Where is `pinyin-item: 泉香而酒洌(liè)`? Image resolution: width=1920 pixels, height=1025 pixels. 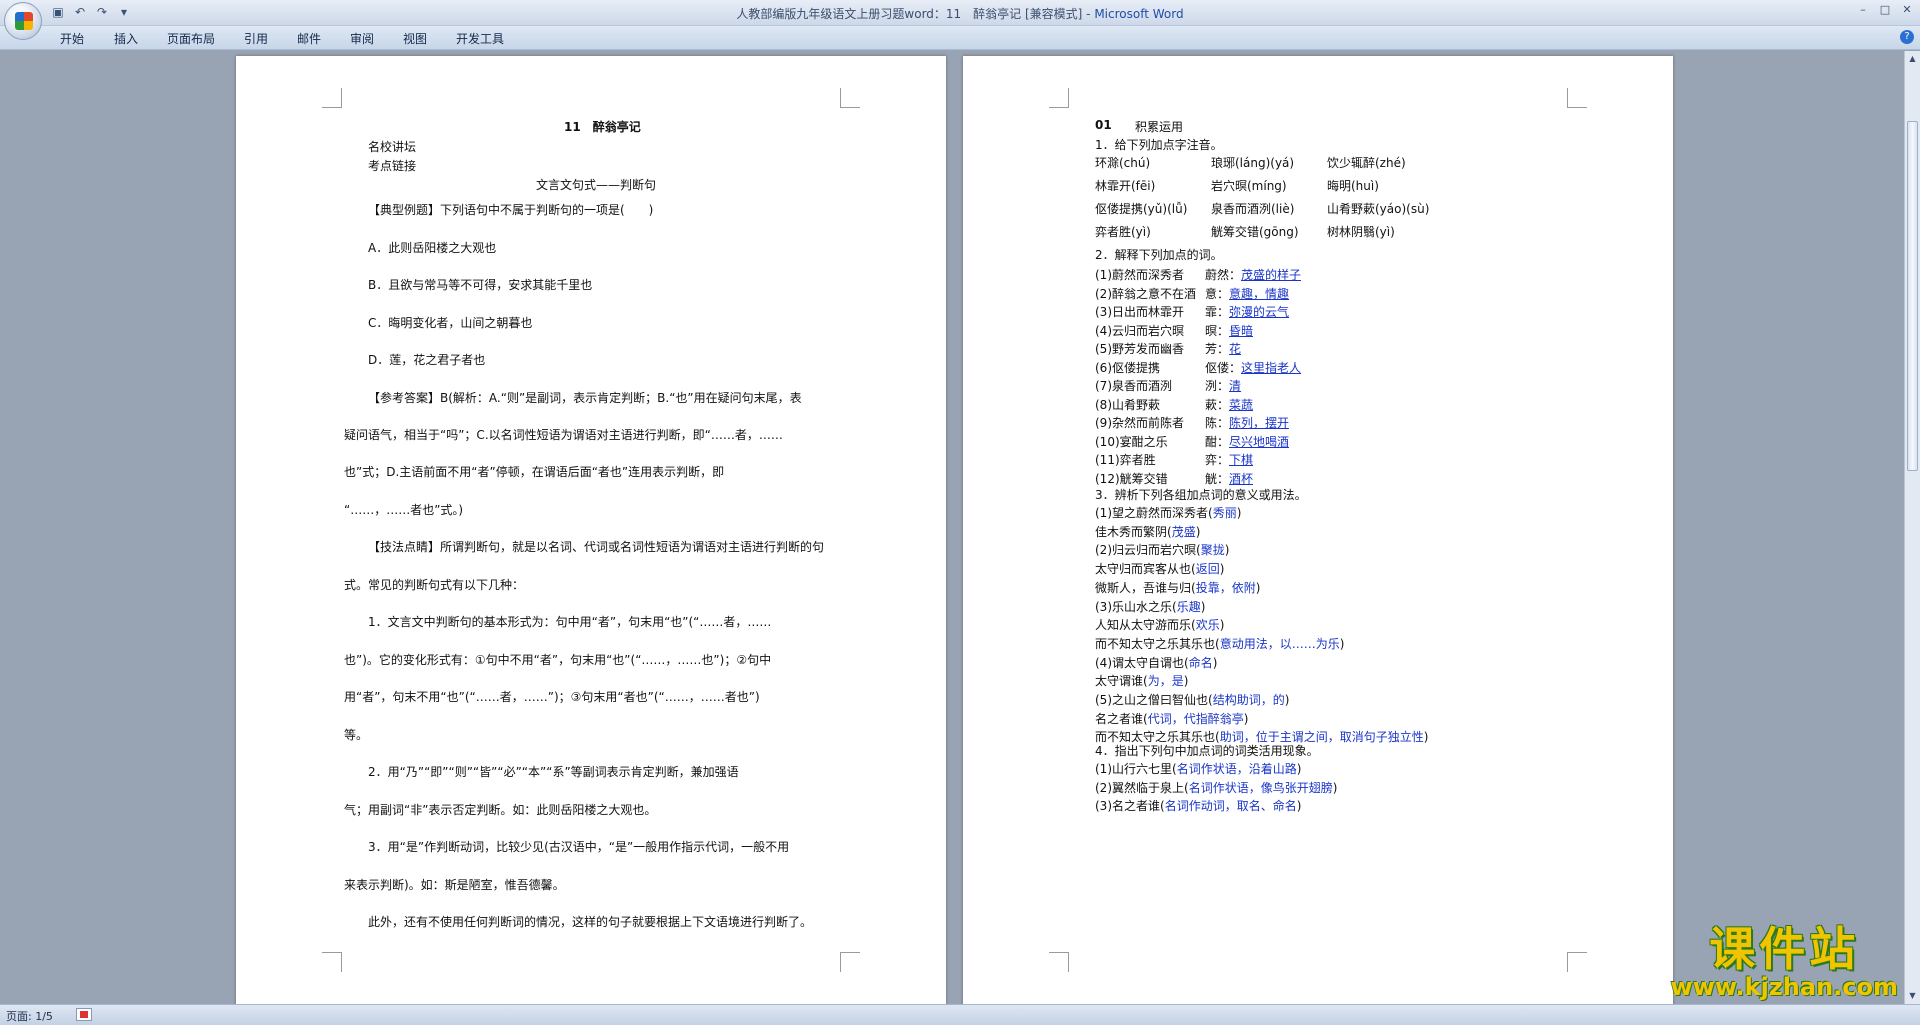 pinyin-item: 泉香而酒洌(liè) is located at coordinates (1253, 209).